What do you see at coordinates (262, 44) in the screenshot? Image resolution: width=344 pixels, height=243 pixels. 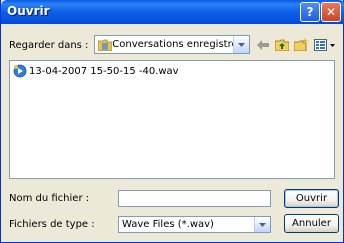 I see `back-arrow-icon` at bounding box center [262, 44].